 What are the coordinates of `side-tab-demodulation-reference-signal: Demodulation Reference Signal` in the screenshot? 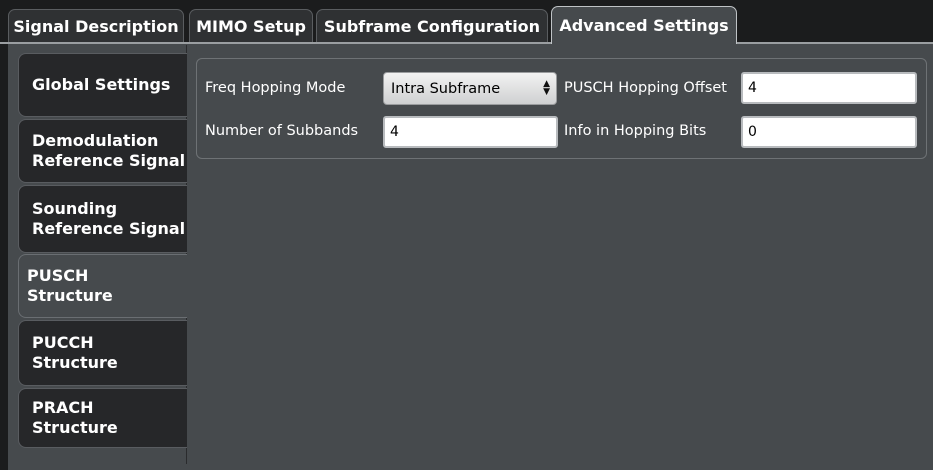 It's located at (102, 151).